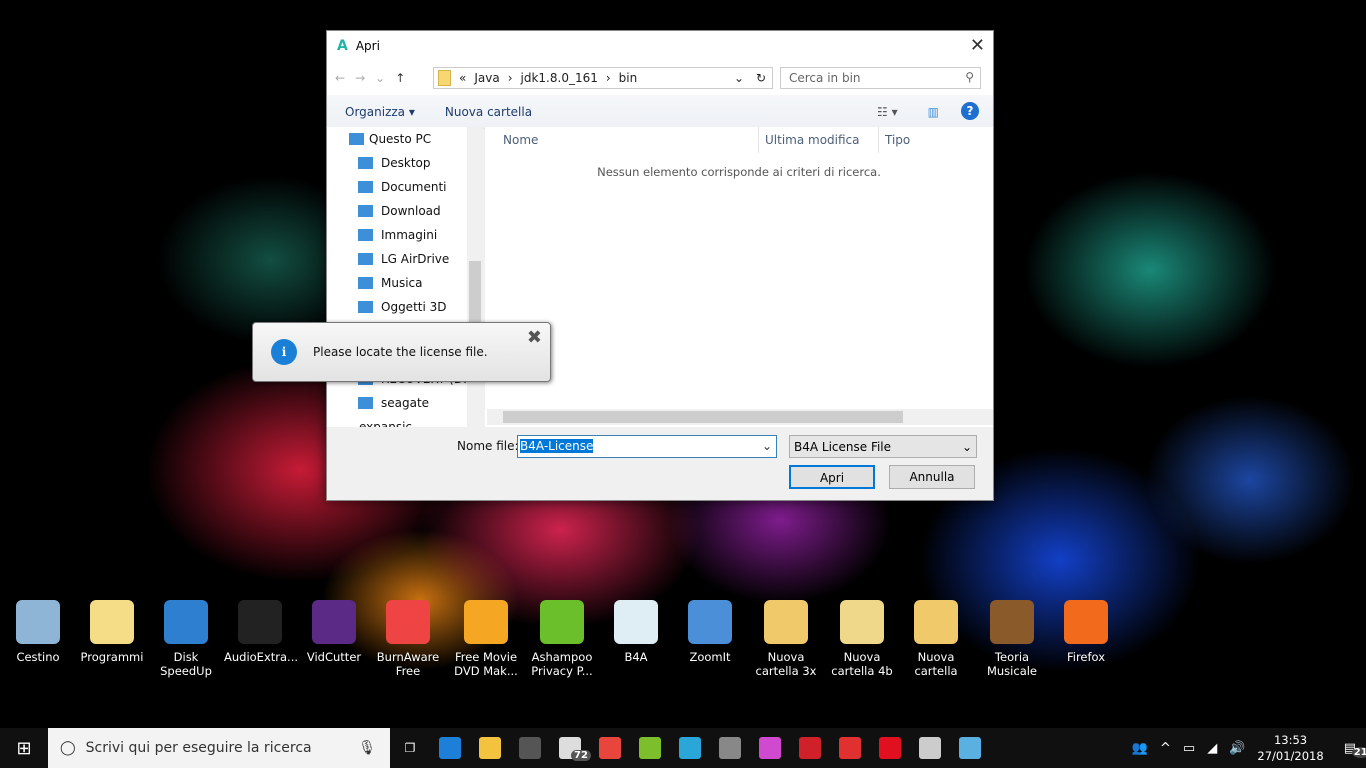 Image resolution: width=1366 pixels, height=768 pixels. I want to click on nav-item: Documenti, so click(405, 187).